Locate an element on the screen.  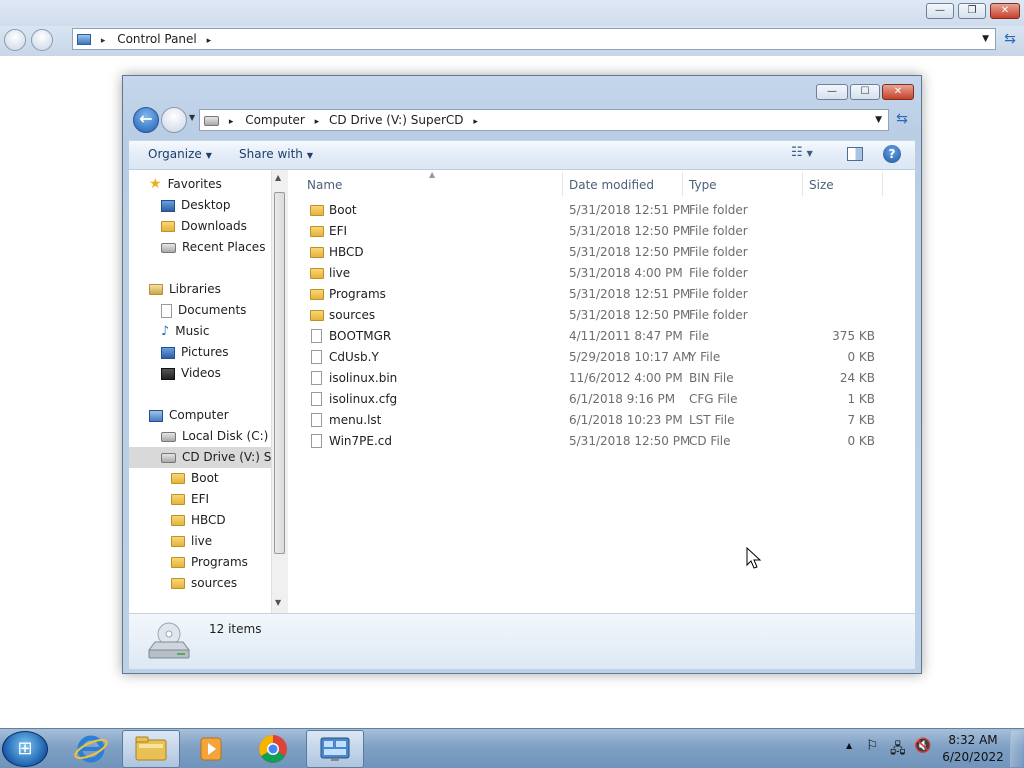
bg-forward-button is located at coordinates (42, 40).